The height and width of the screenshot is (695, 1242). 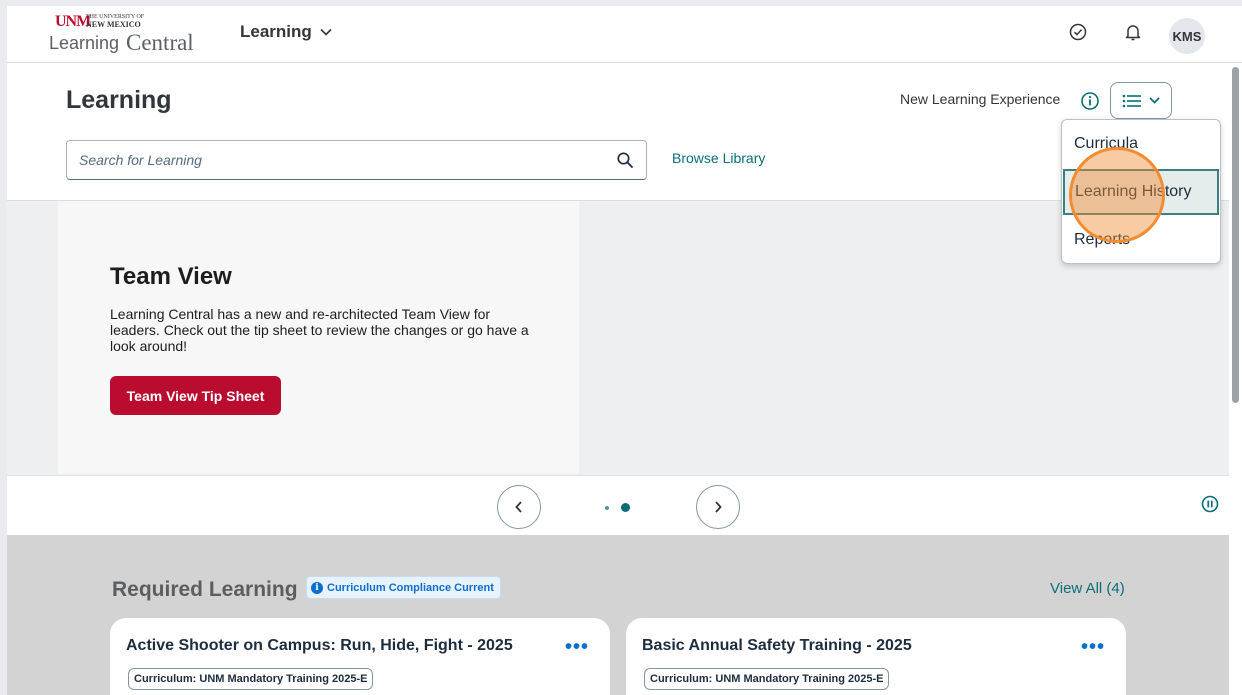 What do you see at coordinates (276, 31) in the screenshot?
I see `learning-menu-label: Learning` at bounding box center [276, 31].